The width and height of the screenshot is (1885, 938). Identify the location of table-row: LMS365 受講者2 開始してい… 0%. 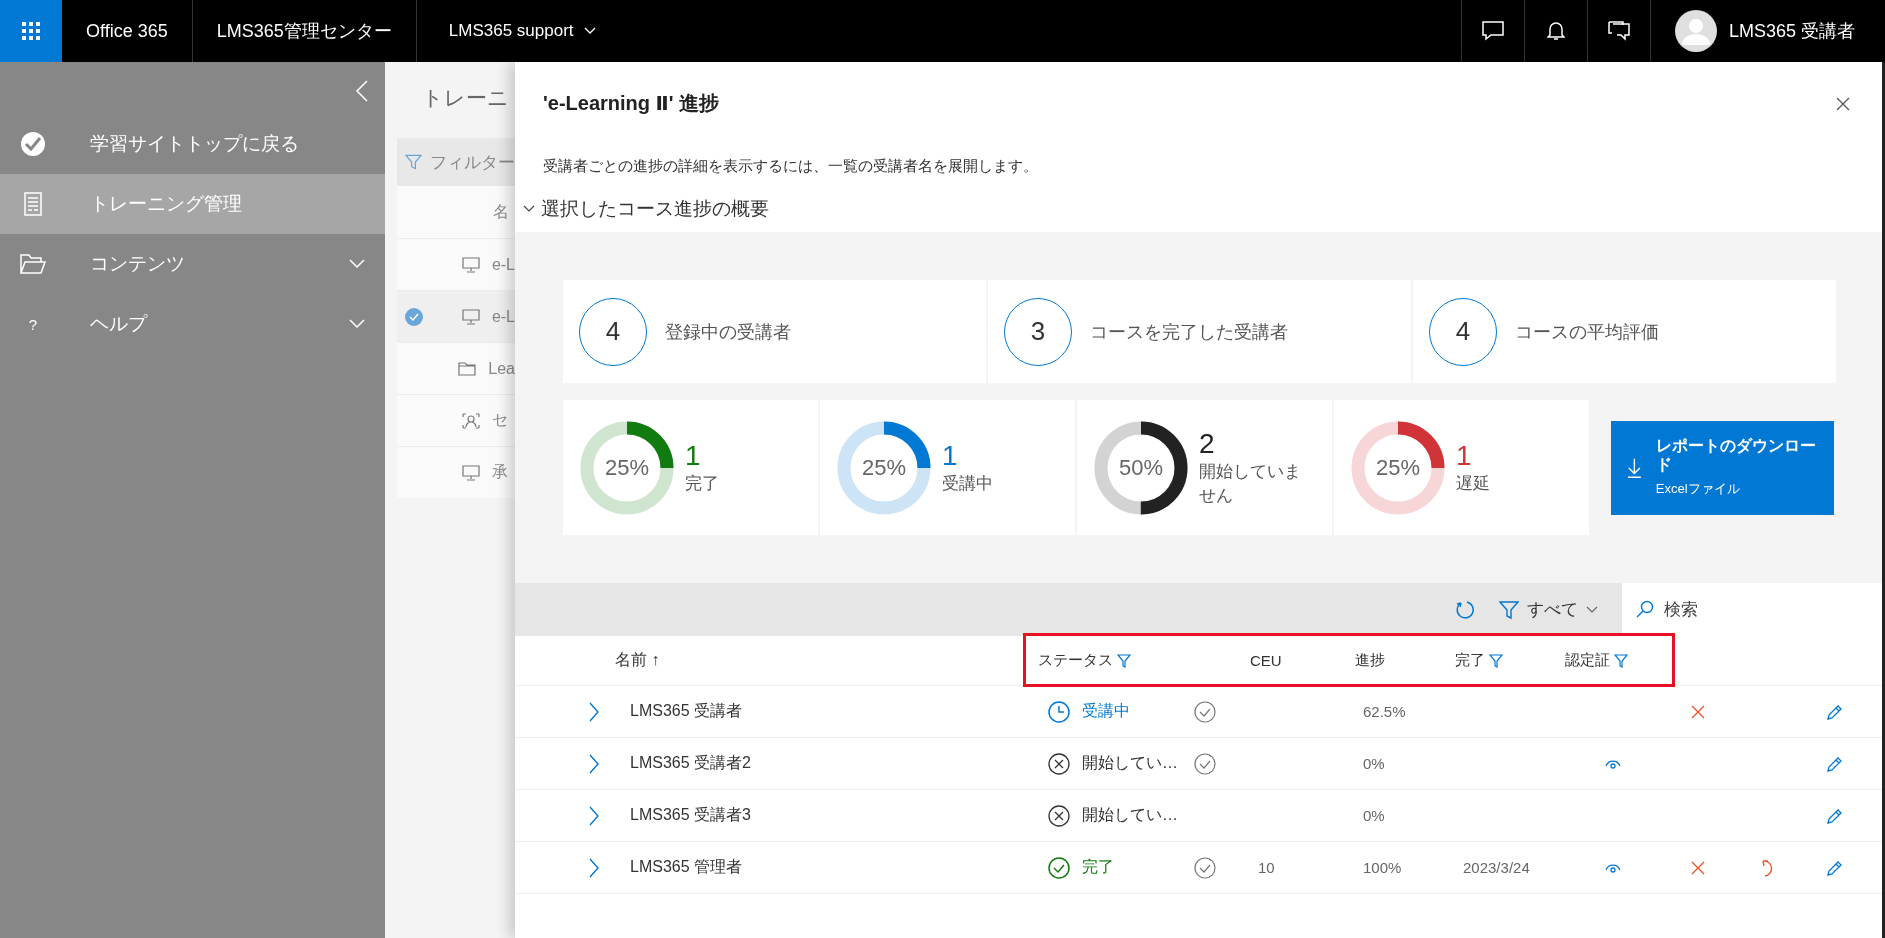
(1198, 764).